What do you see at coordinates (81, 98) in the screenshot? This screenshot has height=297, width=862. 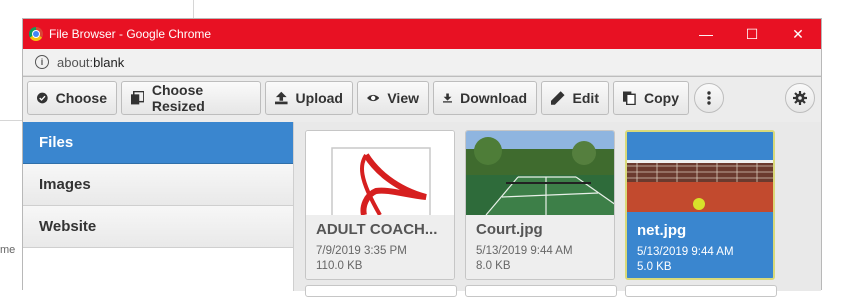 I see `choose-label: Choose` at bounding box center [81, 98].